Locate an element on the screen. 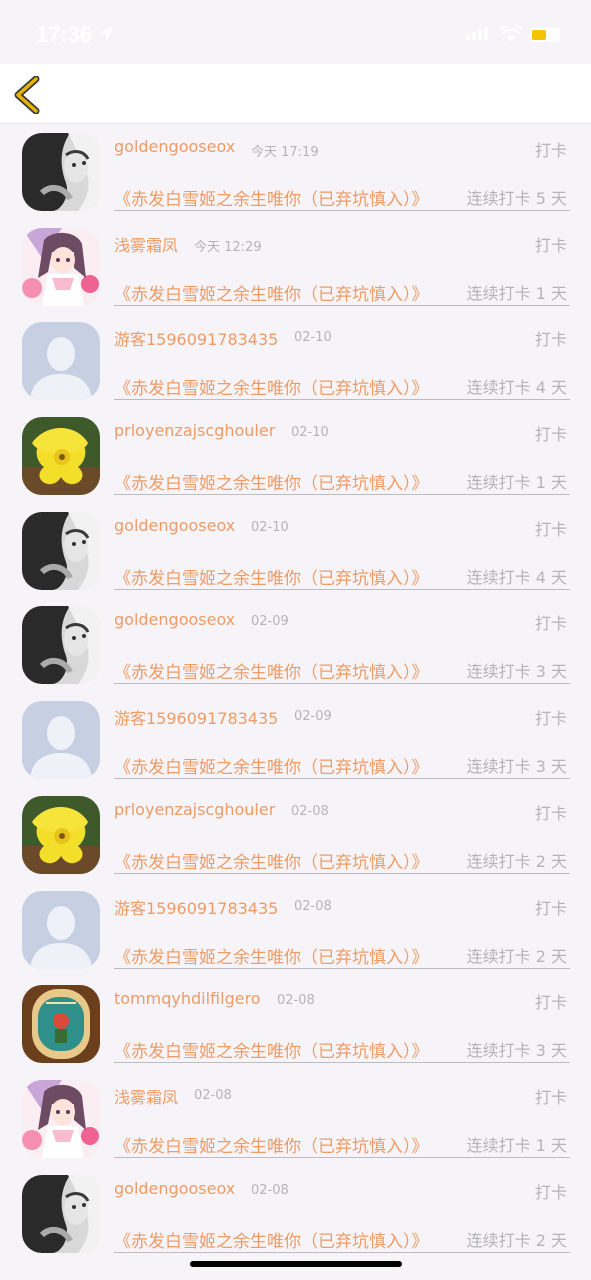 This screenshot has width=591, height=1280. location-arrow-icon is located at coordinates (106, 34).